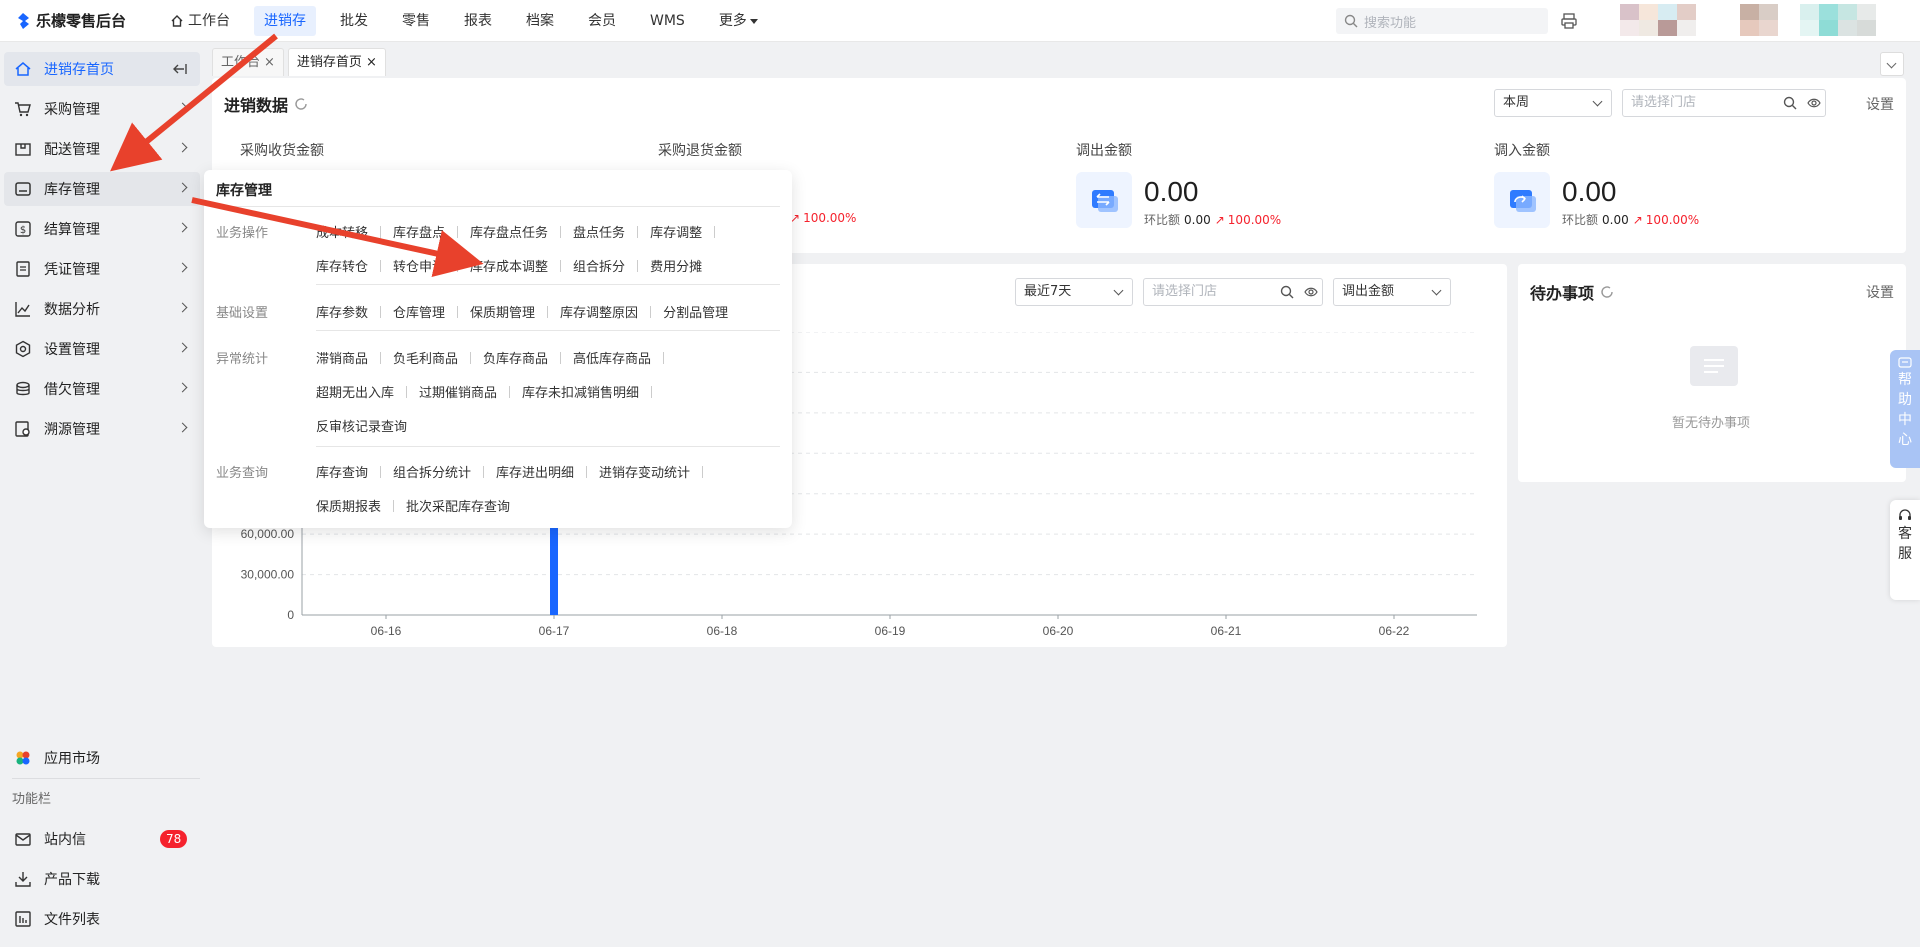 The width and height of the screenshot is (1920, 947). What do you see at coordinates (540, 21) in the screenshot?
I see `nav-archive: 档案` at bounding box center [540, 21].